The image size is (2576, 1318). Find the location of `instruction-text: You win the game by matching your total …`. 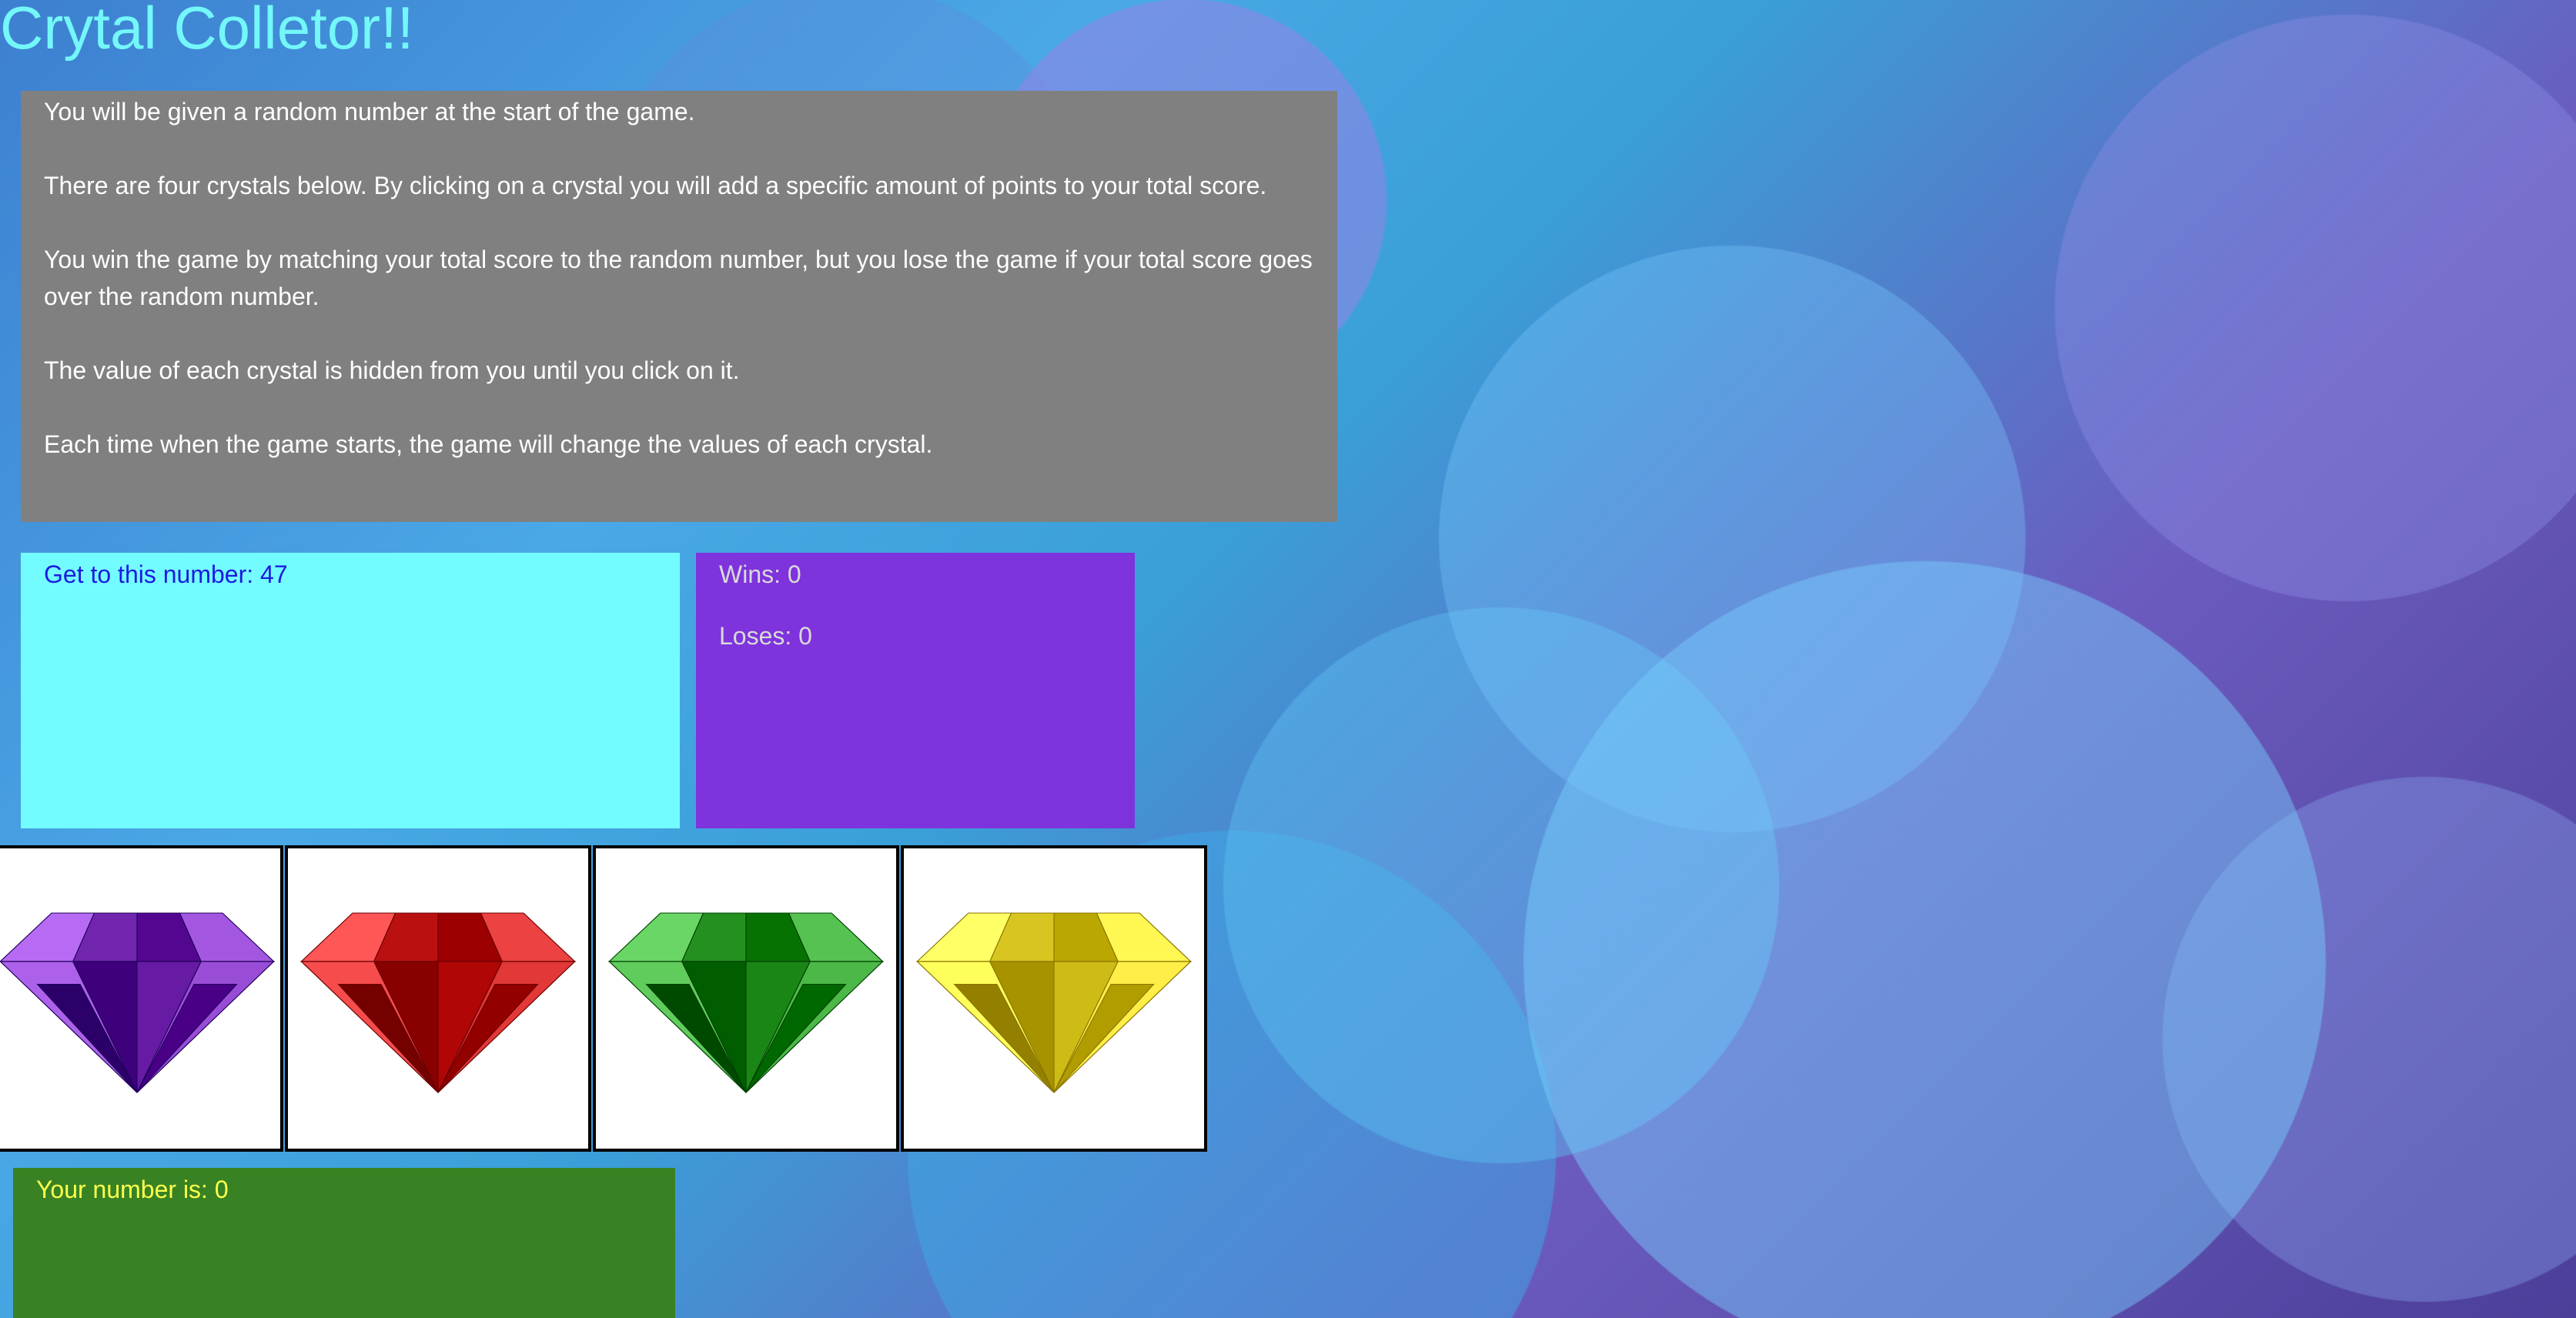

instruction-text: You win the game by matching your total … is located at coordinates (679, 278).